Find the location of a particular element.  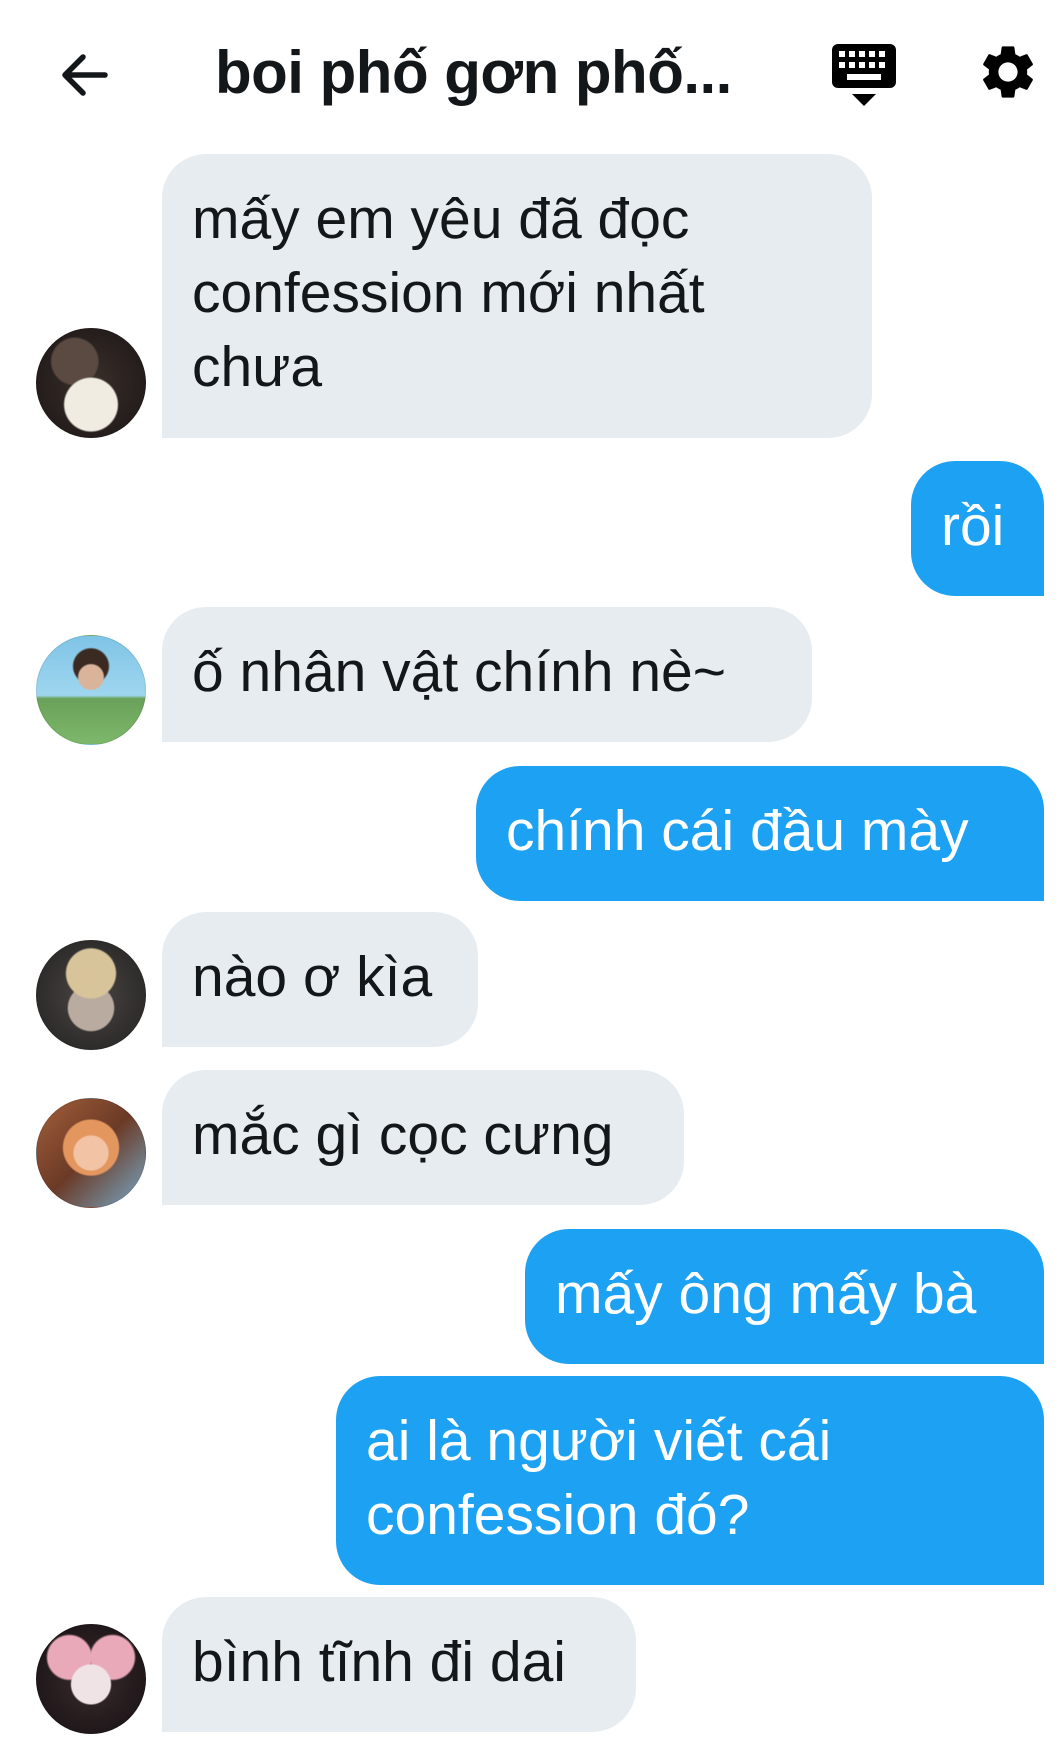

gear-icon is located at coordinates (1008, 72).